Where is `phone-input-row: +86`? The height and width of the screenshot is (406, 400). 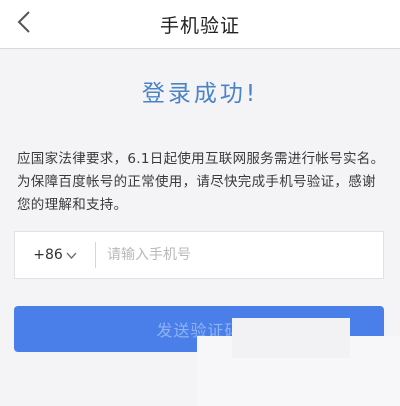
phone-input-row: +86 is located at coordinates (199, 255).